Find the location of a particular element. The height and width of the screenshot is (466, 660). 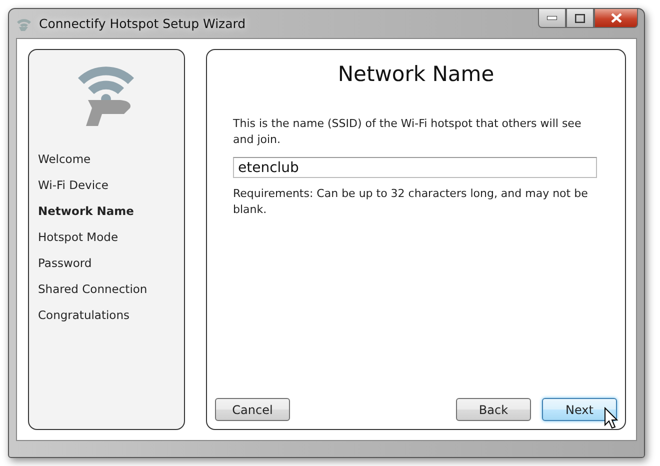

requirements-text: Requirements: Can be up to 32 characters long, and may not be blank. is located at coordinates (411, 202).